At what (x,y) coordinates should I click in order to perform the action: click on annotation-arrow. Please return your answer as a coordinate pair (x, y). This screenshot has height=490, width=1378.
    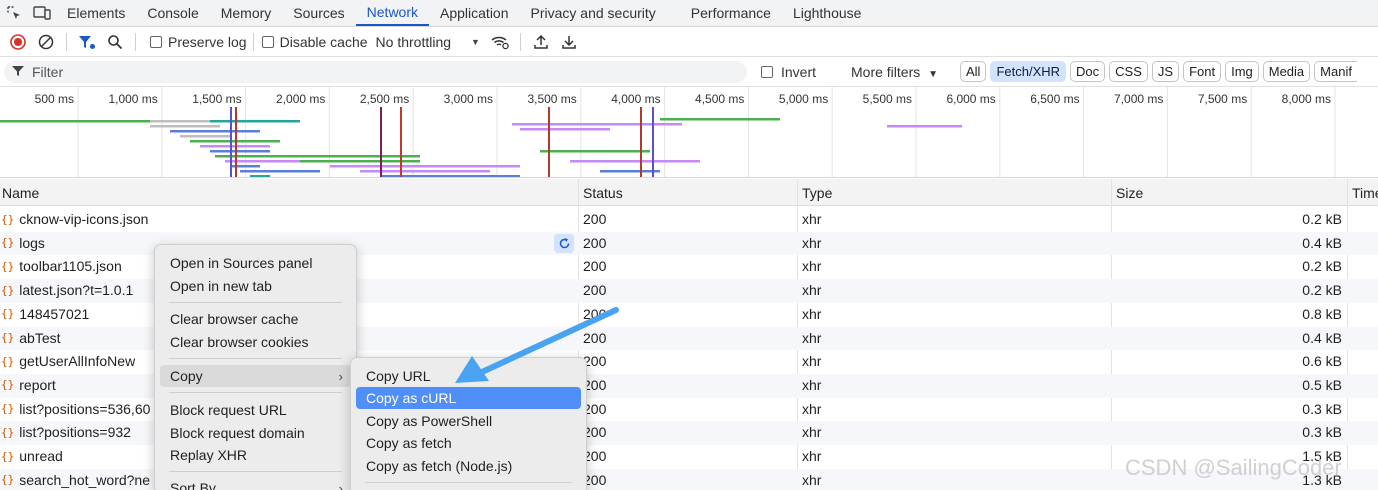
    Looking at the image, I should click on (537, 345).